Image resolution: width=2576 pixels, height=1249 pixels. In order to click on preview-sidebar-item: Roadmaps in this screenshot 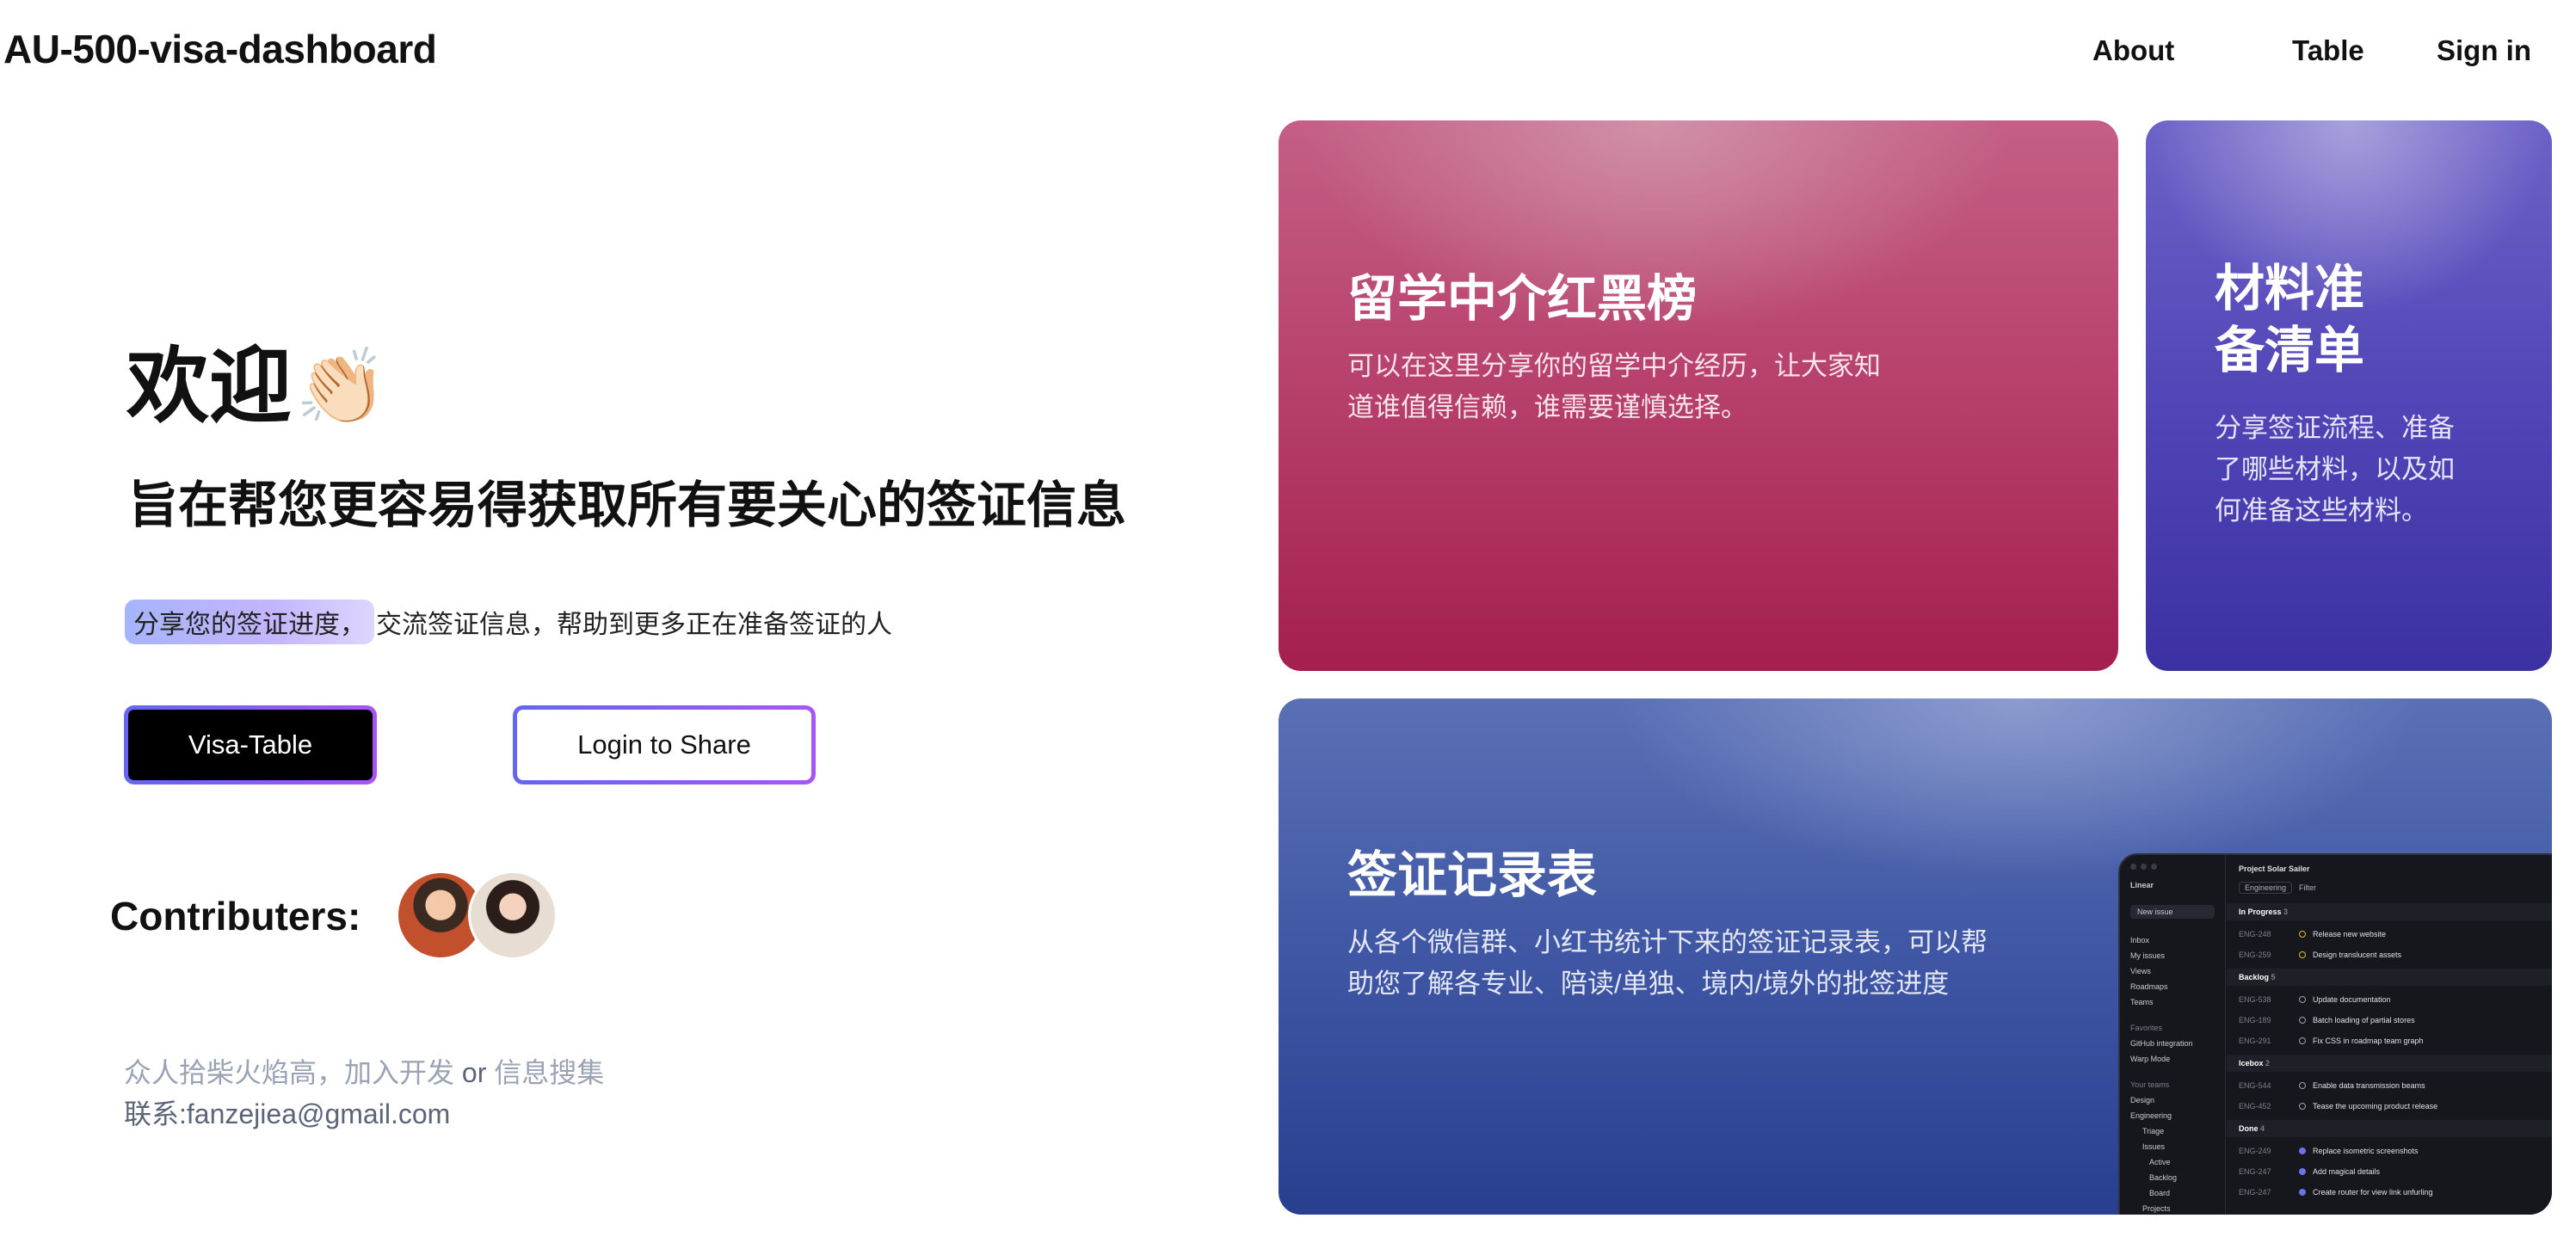, I will do `click(2149, 986)`.